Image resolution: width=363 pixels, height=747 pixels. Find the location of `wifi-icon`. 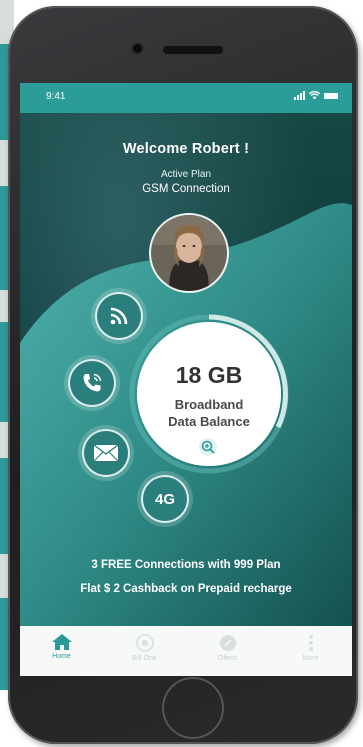

wifi-icon is located at coordinates (314, 95).